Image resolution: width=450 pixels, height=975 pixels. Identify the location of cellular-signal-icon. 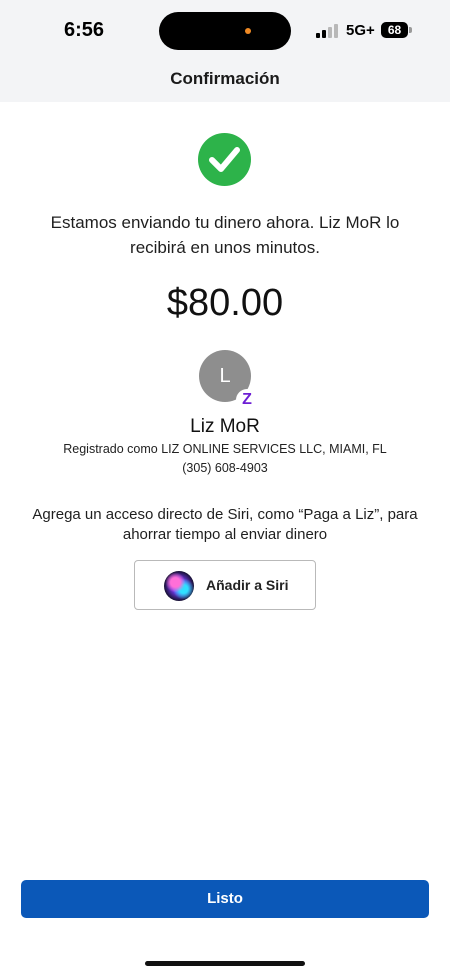
(328, 31).